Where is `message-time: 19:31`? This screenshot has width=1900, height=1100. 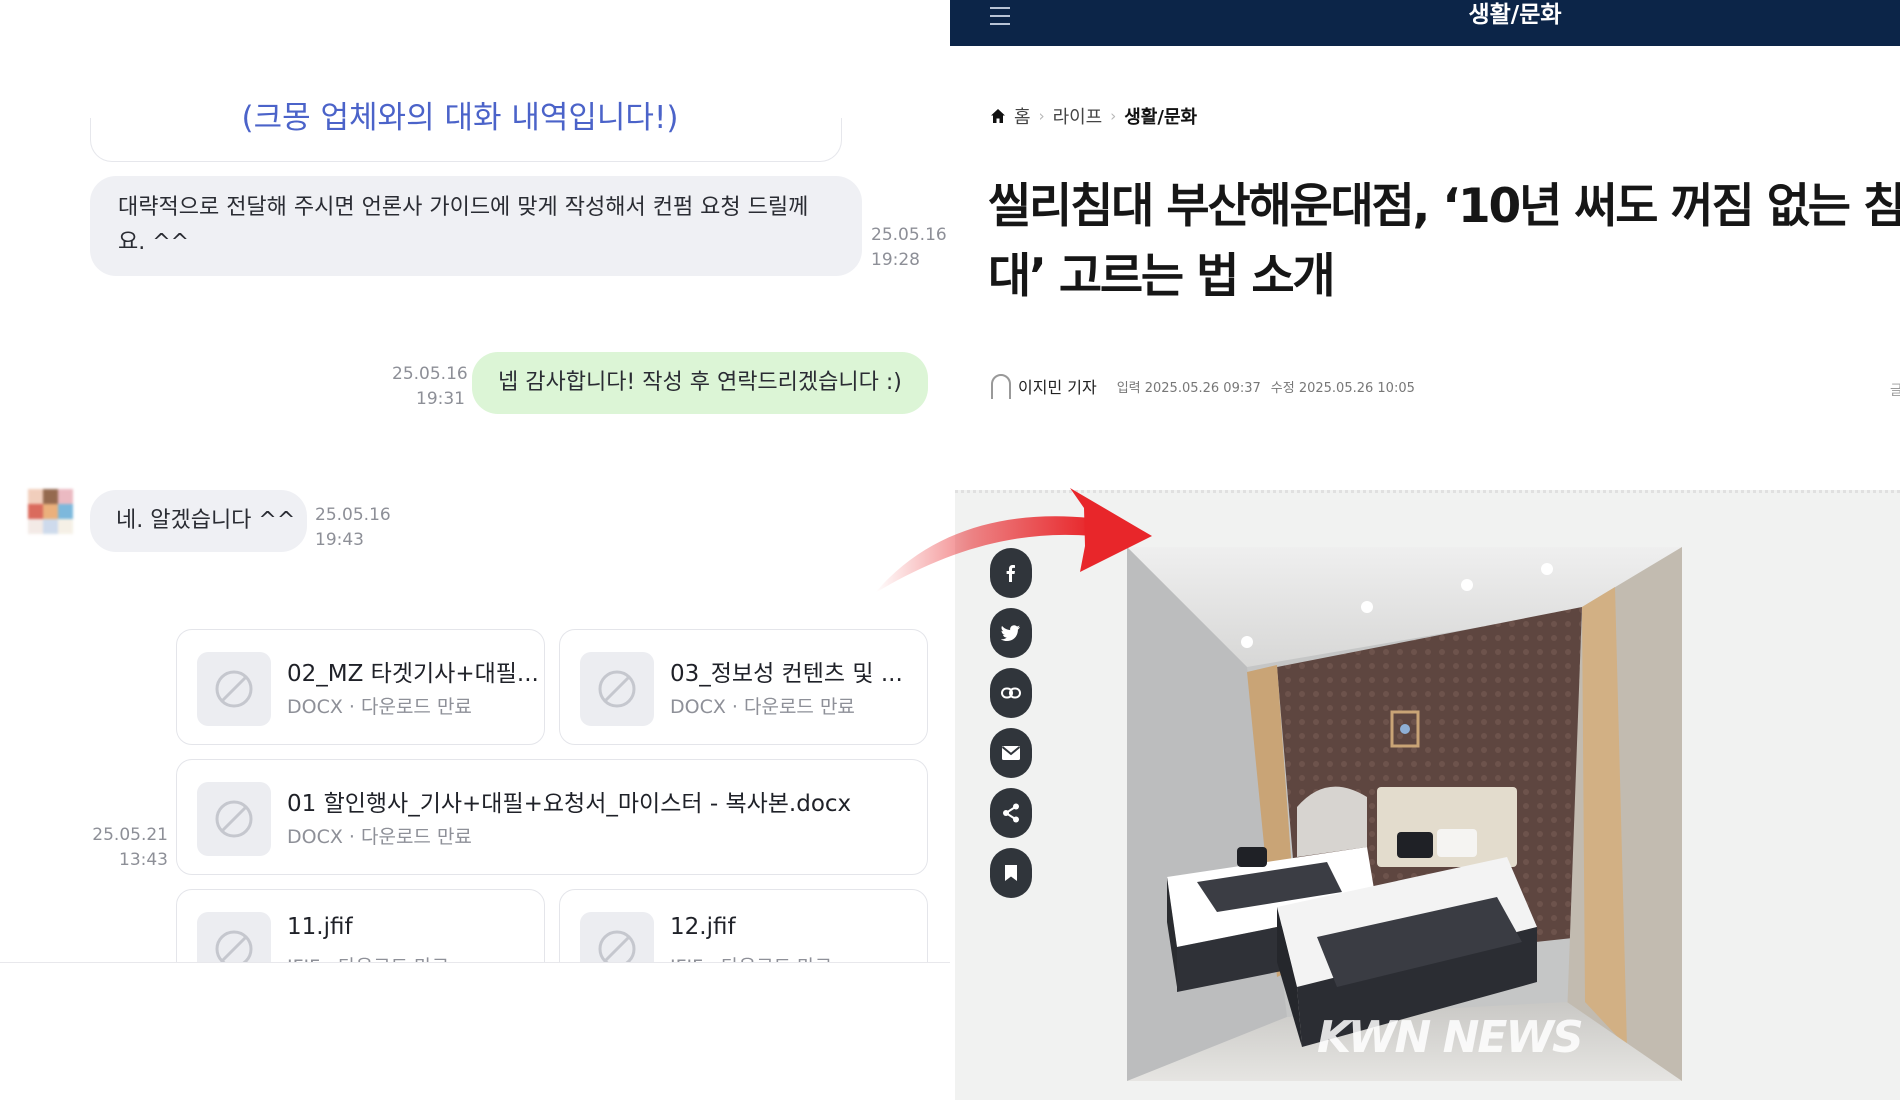 message-time: 19:31 is located at coordinates (440, 399).